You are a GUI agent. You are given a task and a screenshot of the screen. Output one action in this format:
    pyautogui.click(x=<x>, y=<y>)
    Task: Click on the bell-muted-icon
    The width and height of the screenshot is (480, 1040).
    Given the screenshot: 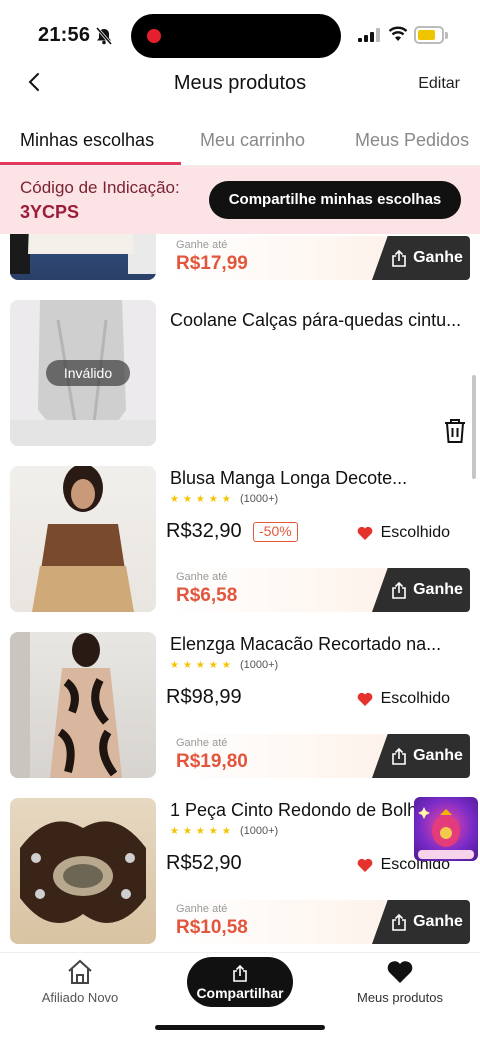 What is the action you would take?
    pyautogui.click(x=104, y=36)
    